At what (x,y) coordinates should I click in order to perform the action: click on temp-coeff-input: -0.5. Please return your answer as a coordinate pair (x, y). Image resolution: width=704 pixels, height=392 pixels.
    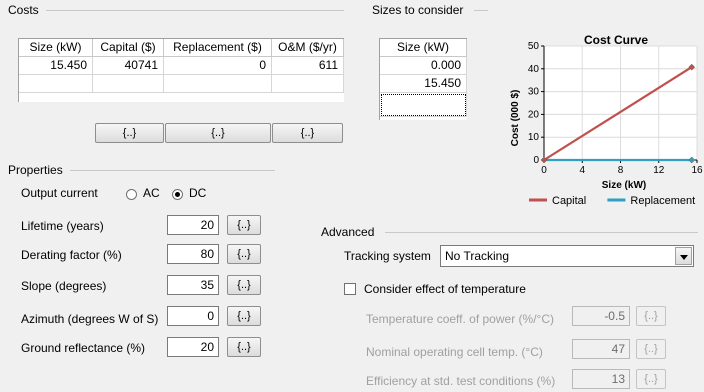
    Looking at the image, I should click on (601, 316).